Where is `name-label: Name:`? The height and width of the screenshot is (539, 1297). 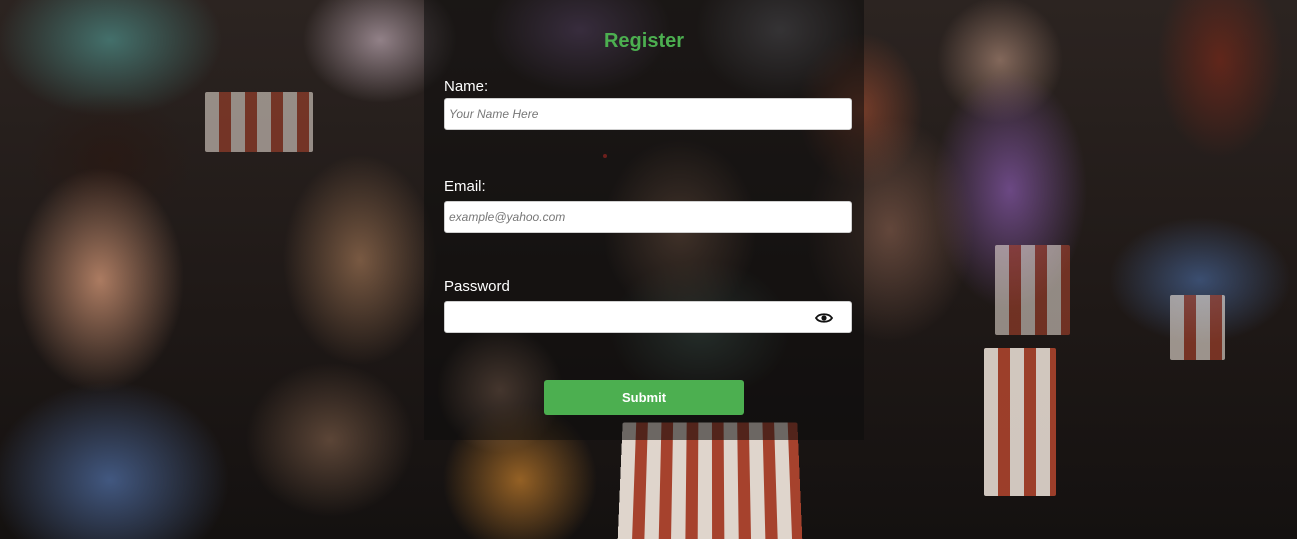
name-label: Name: is located at coordinates (466, 86).